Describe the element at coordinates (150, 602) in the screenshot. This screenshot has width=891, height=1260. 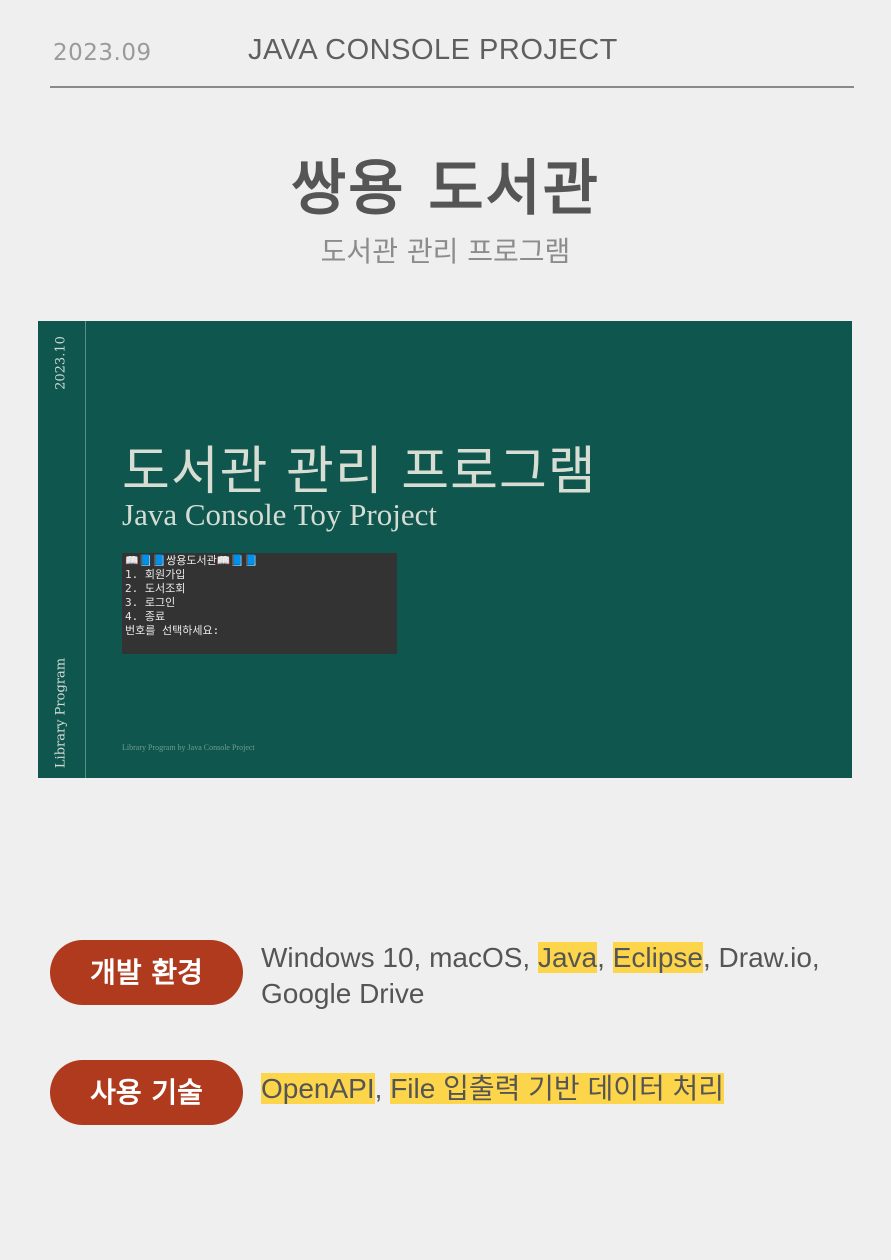
I see `console-line: 3. 로그인` at that location.